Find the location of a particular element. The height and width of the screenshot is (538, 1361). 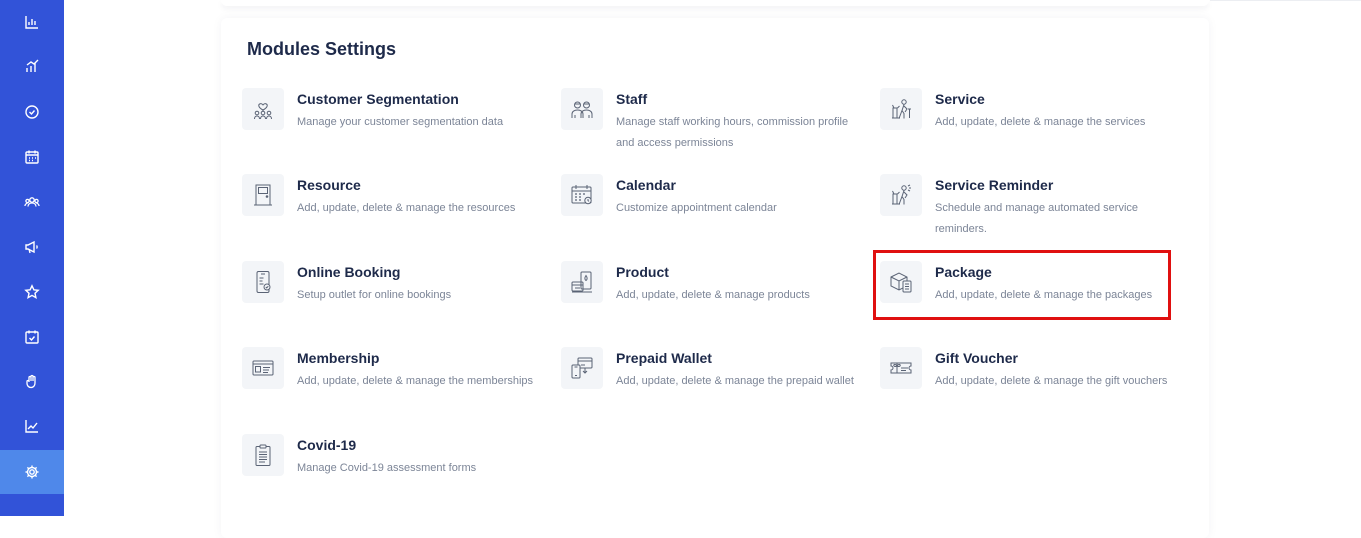

gift-voucher-icon is located at coordinates (901, 368).